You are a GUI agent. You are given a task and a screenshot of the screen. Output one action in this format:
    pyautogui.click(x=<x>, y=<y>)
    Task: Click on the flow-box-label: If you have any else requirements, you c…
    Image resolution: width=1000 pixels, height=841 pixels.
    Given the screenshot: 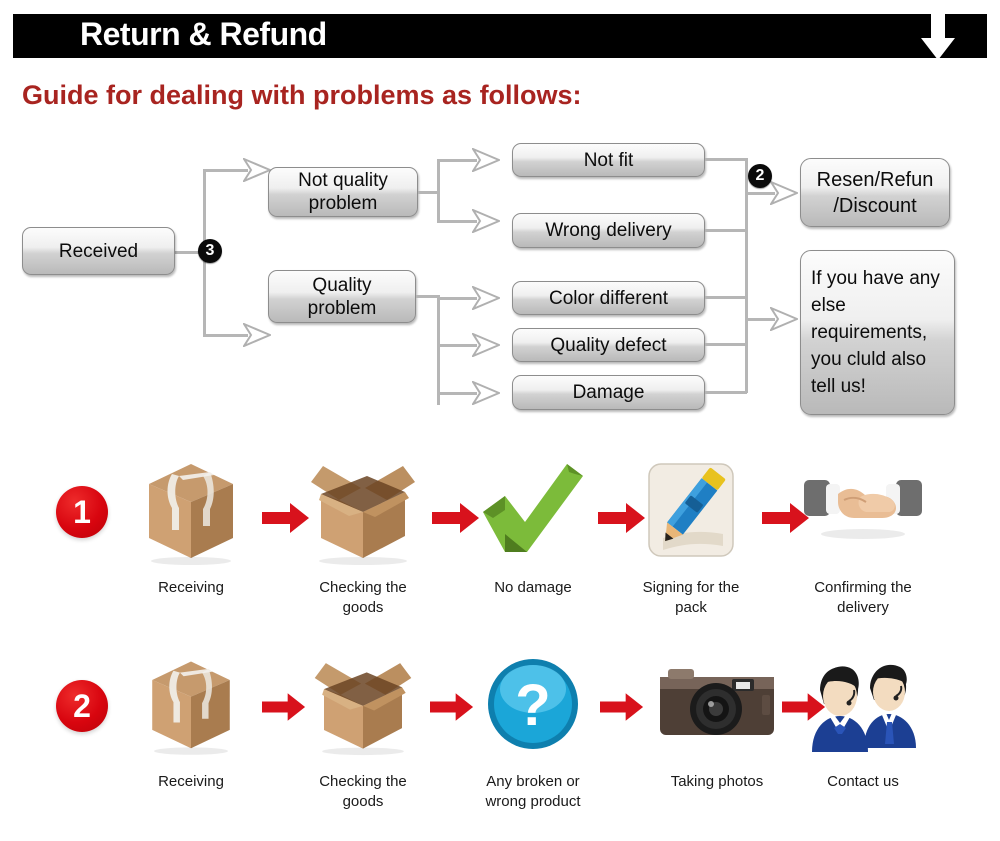 What is the action you would take?
    pyautogui.click(x=875, y=332)
    